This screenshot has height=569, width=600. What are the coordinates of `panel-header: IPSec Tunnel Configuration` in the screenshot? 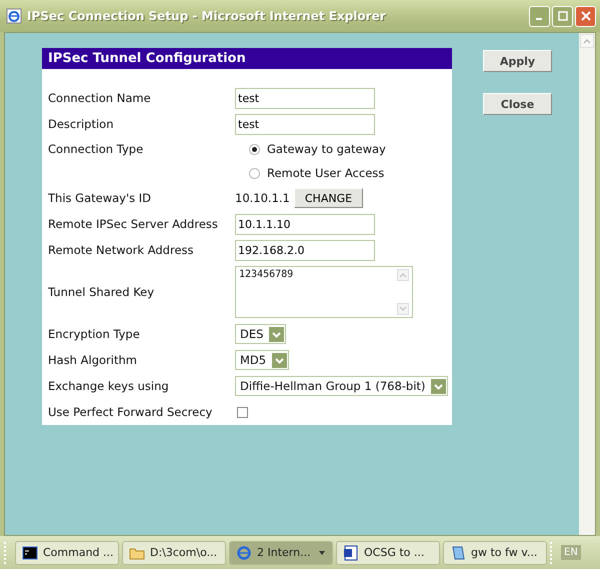 It's located at (247, 58).